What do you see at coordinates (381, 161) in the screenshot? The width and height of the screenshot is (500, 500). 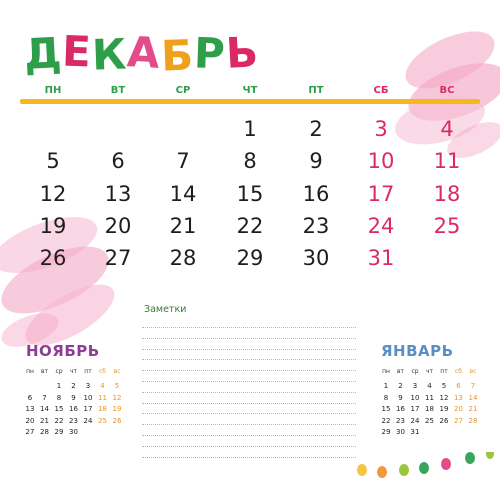 I see `day-cell: 10` at bounding box center [381, 161].